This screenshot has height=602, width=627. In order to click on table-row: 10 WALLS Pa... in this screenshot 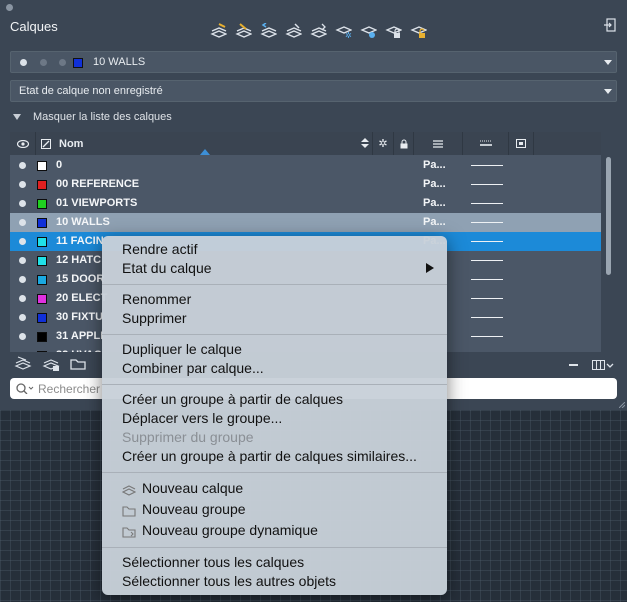, I will do `click(305, 222)`.